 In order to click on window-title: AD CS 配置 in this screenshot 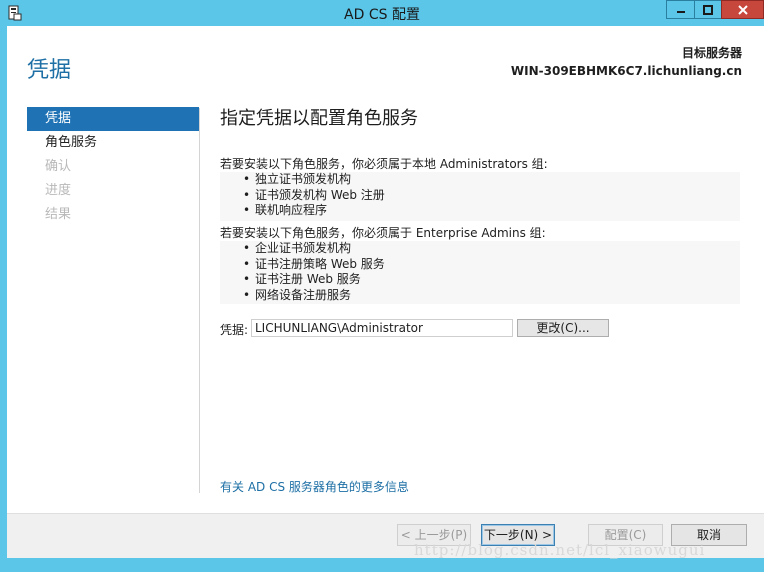, I will do `click(382, 15)`.